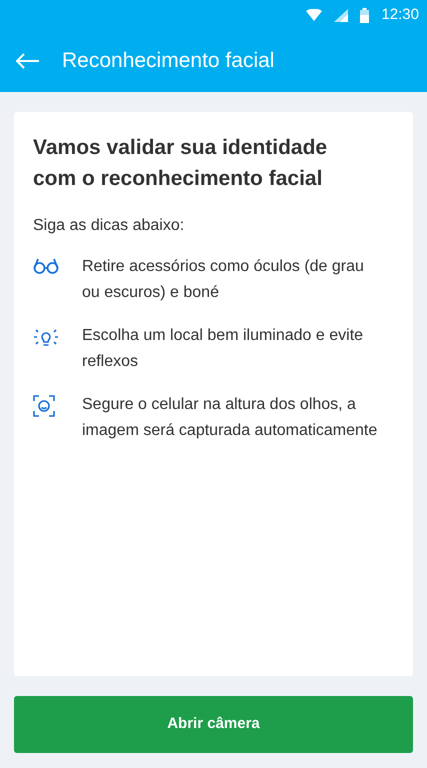 This screenshot has width=427, height=768. What do you see at coordinates (314, 15) in the screenshot?
I see `wifi-icon` at bounding box center [314, 15].